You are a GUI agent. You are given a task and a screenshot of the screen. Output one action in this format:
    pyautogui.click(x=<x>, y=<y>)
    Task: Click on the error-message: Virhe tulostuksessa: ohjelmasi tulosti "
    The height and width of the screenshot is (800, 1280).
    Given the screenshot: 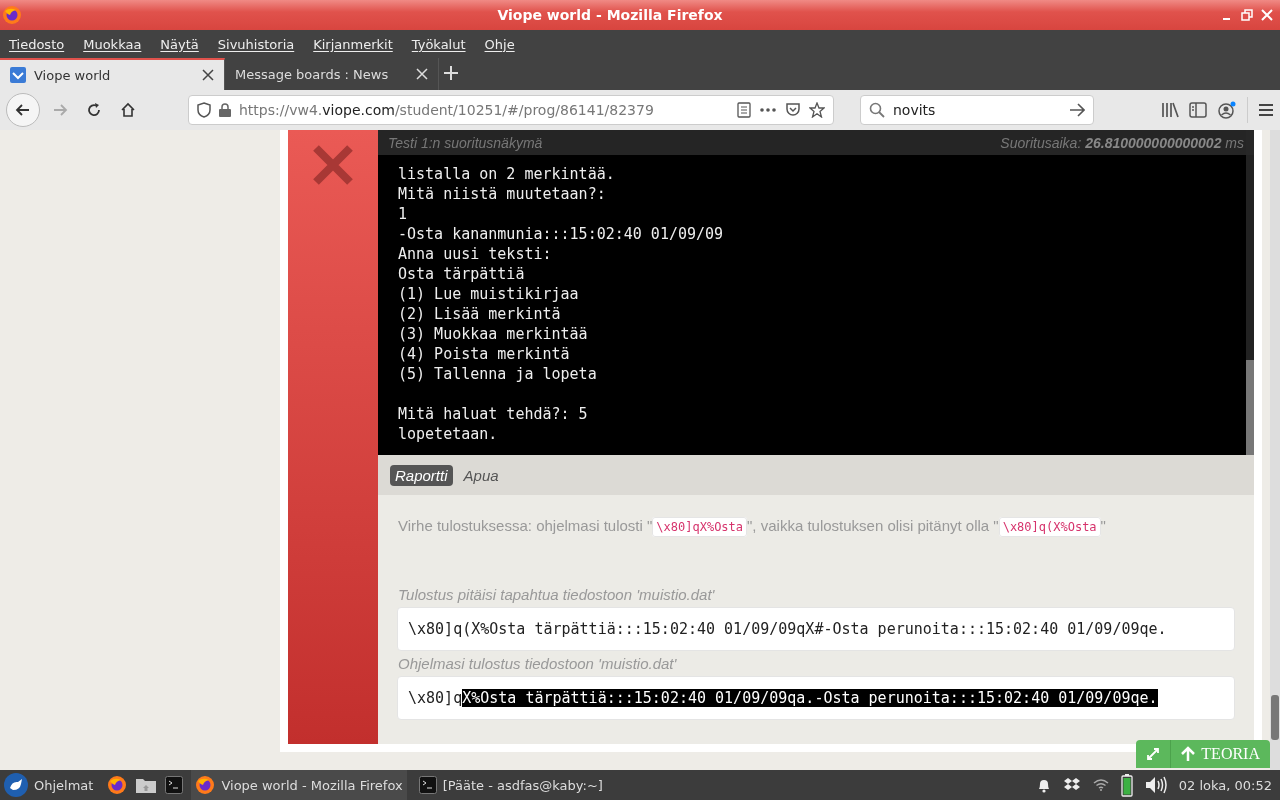 What is the action you would take?
    pyautogui.click(x=525, y=525)
    